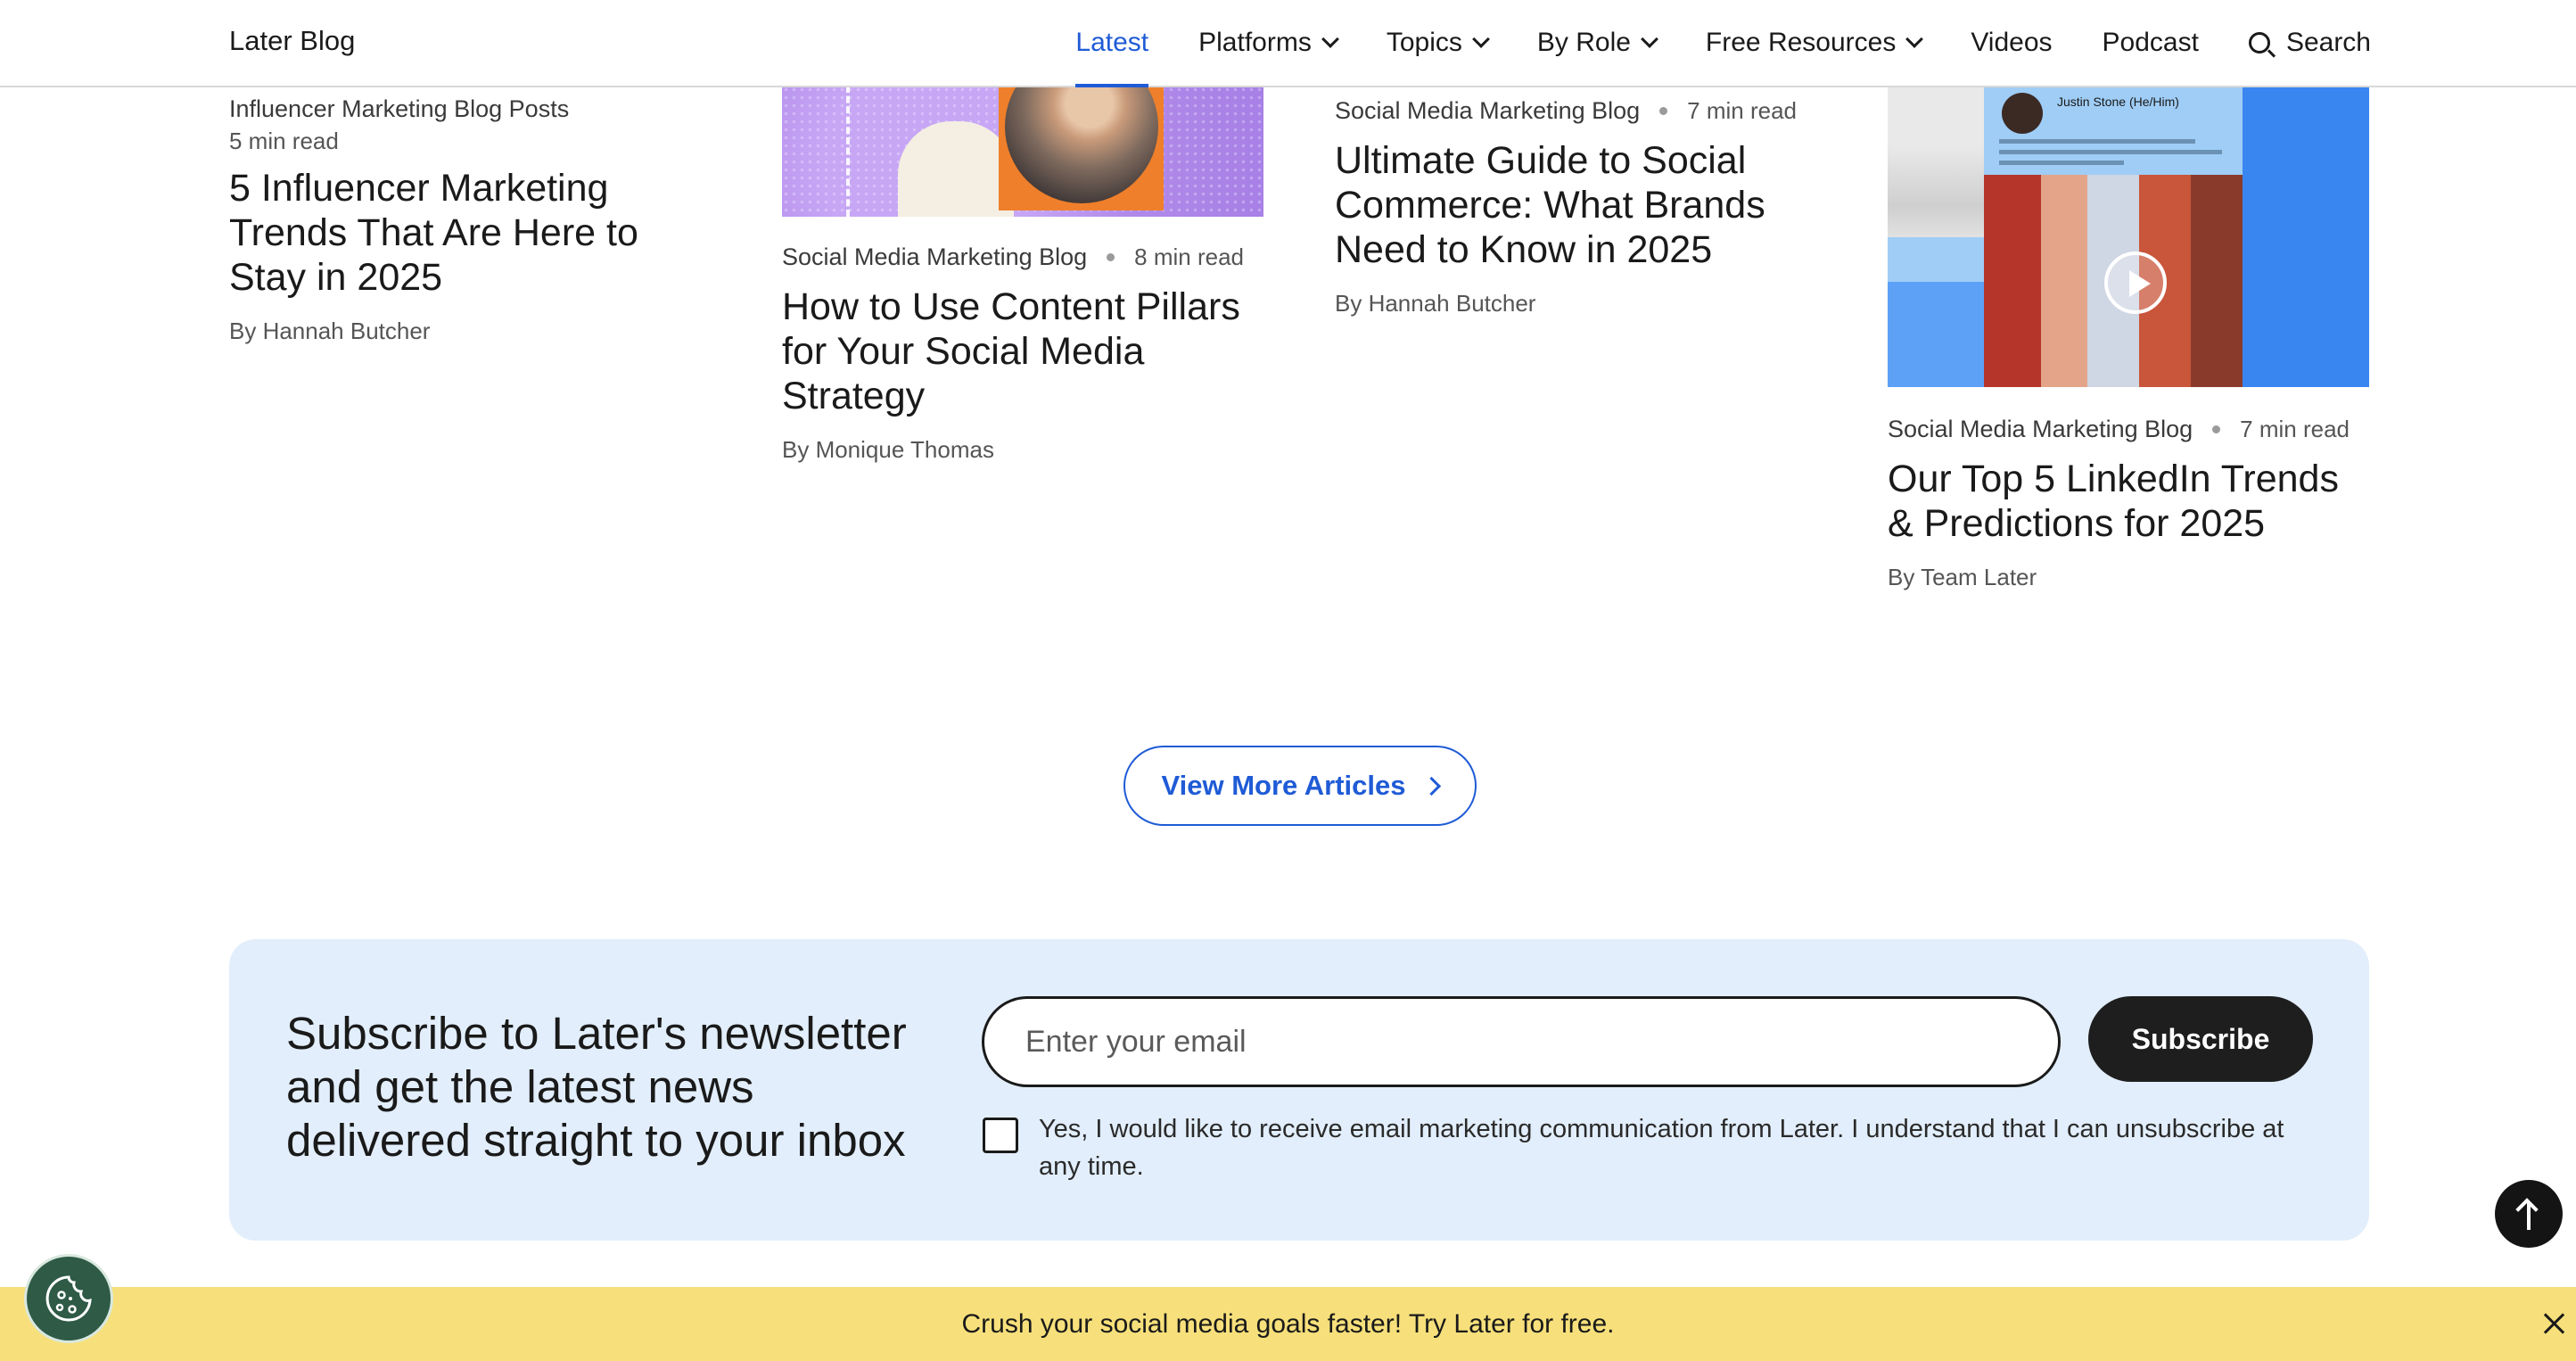 The height and width of the screenshot is (1361, 2576). I want to click on nav-platforms: Platforms, so click(1268, 43).